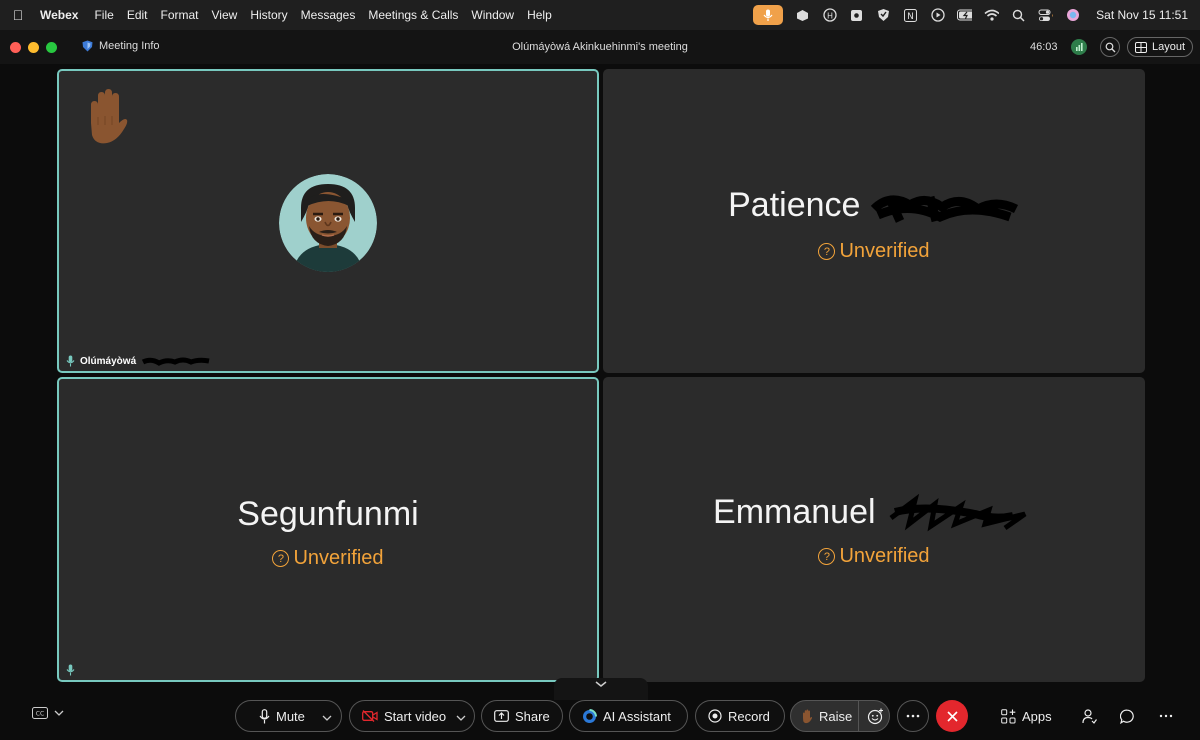 The width and height of the screenshot is (1200, 740). What do you see at coordinates (856, 15) in the screenshot?
I see `shield-gear-icon` at bounding box center [856, 15].